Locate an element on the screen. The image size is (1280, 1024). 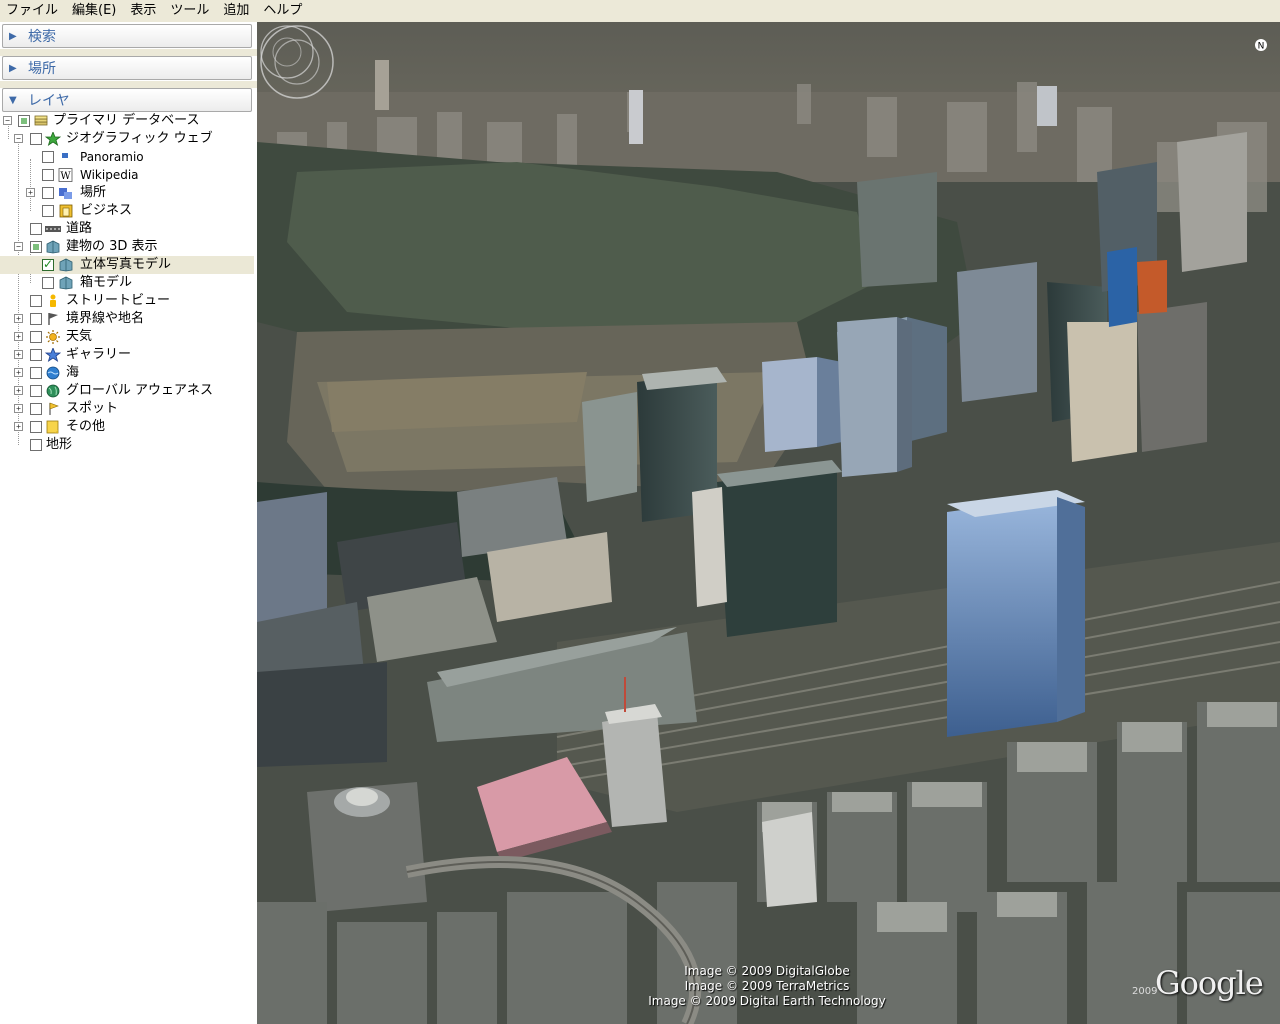
layer-row-terrain: 地形 is located at coordinates (127, 445).